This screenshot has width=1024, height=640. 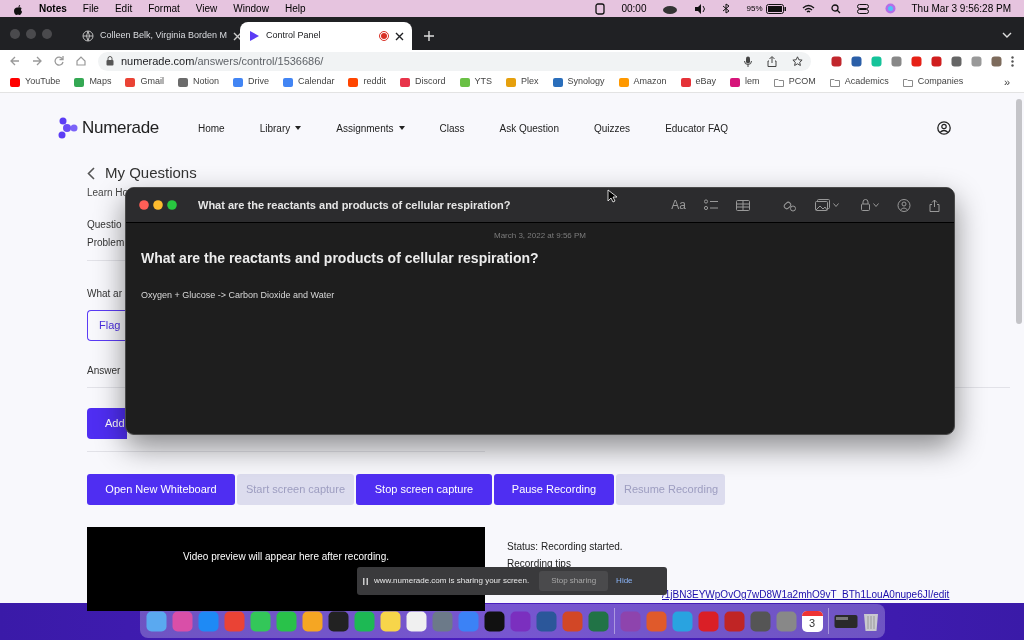 I want to click on back-chevron-icon, so click(x=91, y=173).